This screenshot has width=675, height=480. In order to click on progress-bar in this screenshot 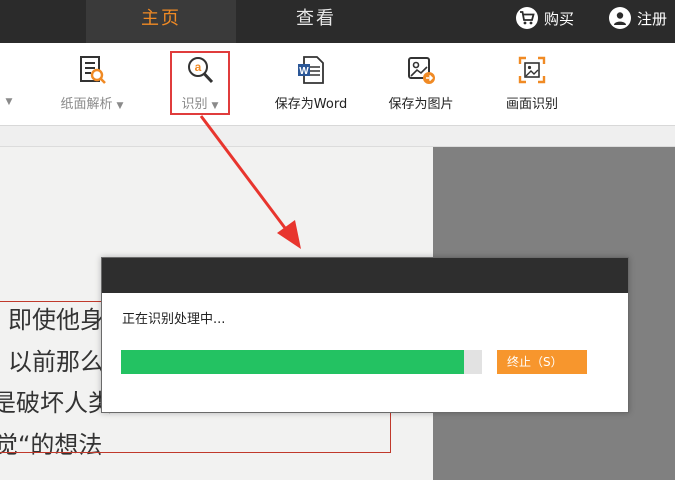, I will do `click(301, 362)`.